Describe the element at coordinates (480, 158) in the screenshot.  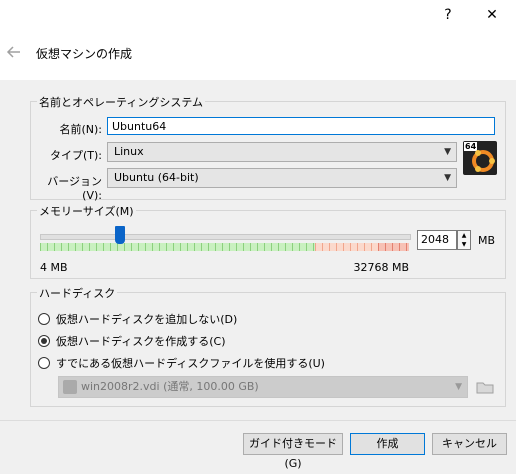
I see `ubuntu-os-icon: 64` at that location.